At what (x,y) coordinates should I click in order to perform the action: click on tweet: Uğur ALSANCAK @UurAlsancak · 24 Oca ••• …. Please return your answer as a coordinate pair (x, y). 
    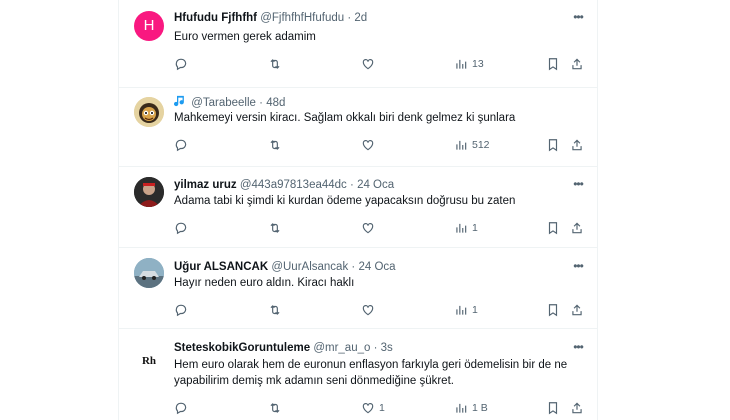
    Looking at the image, I should click on (358, 288).